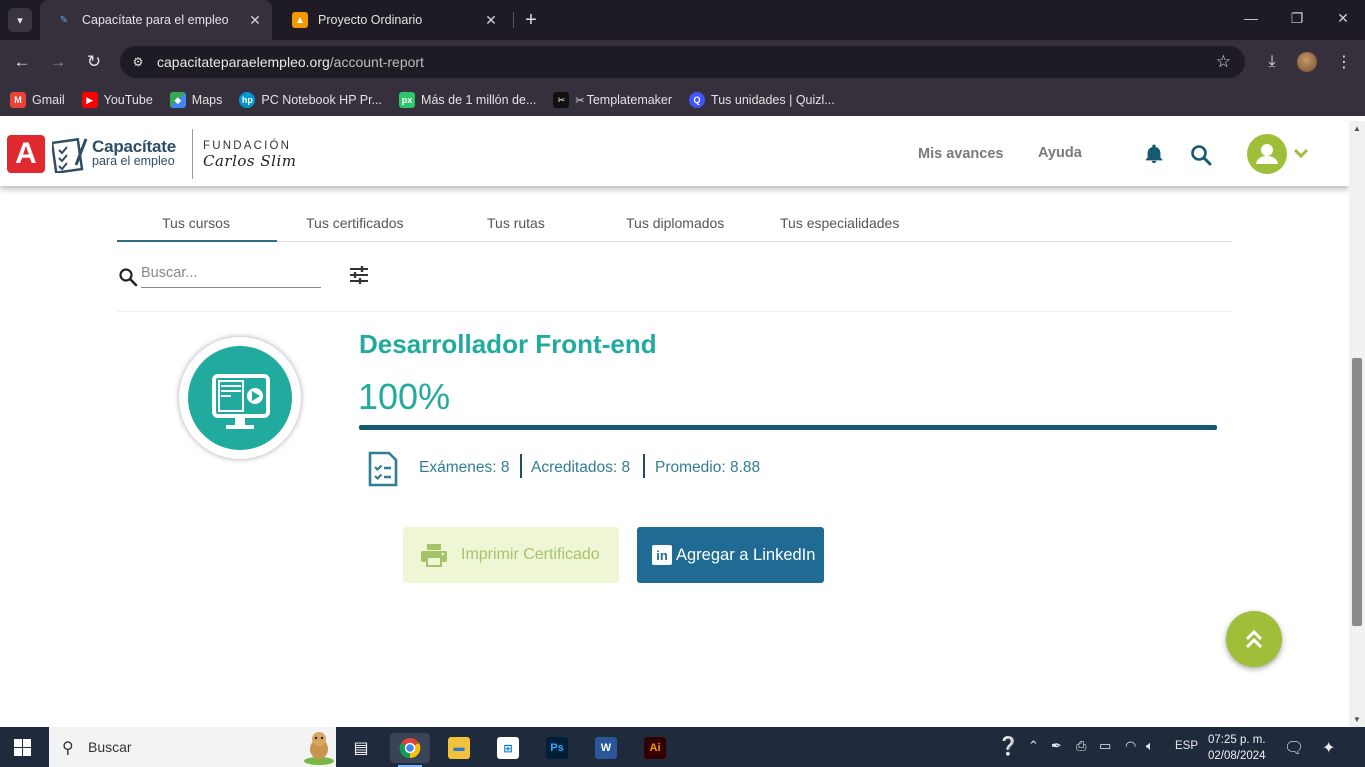 The height and width of the screenshot is (767, 1365). Describe the element at coordinates (392, 20) in the screenshot. I see `tab-proyecto-ordinario: ▲ Proyecto Ordinario ✕` at that location.